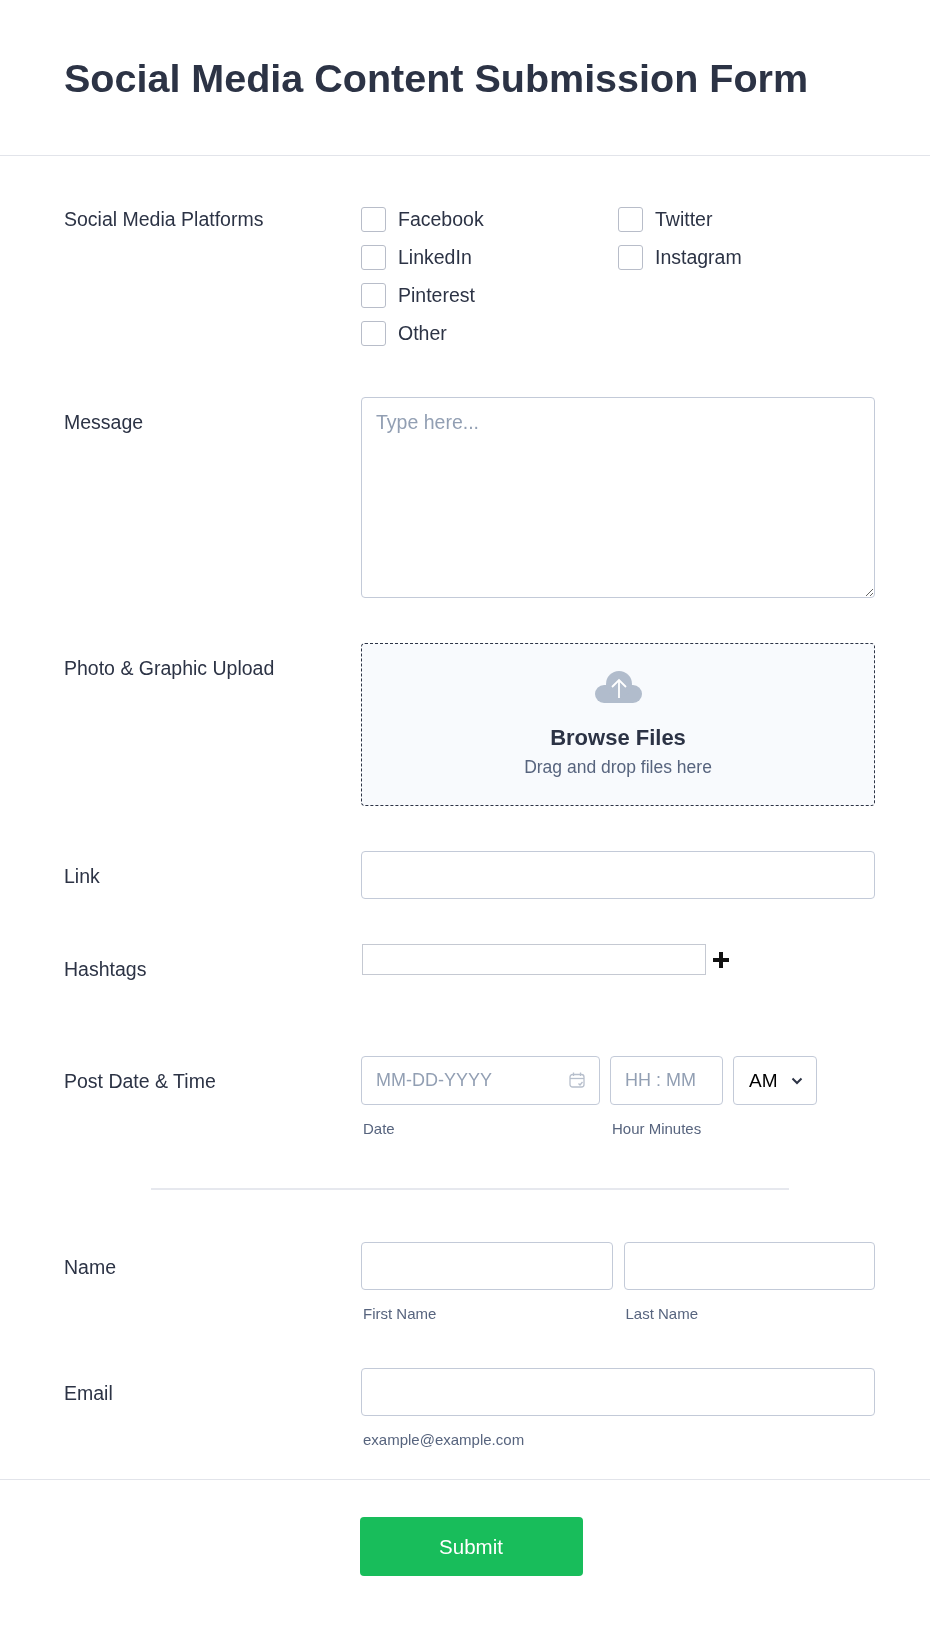 This screenshot has height=1626, width=930. What do you see at coordinates (534, 959) in the screenshot?
I see `hashtag-field` at bounding box center [534, 959].